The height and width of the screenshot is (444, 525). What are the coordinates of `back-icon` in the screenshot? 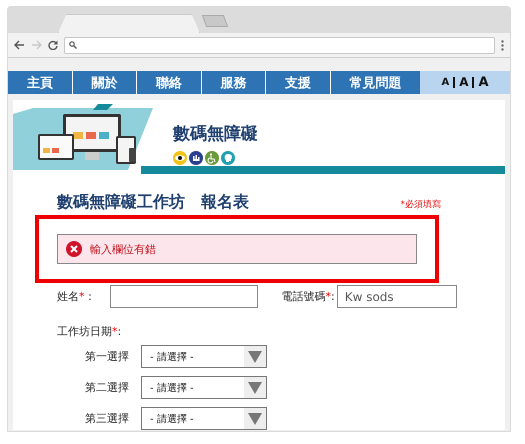 It's located at (19, 45).